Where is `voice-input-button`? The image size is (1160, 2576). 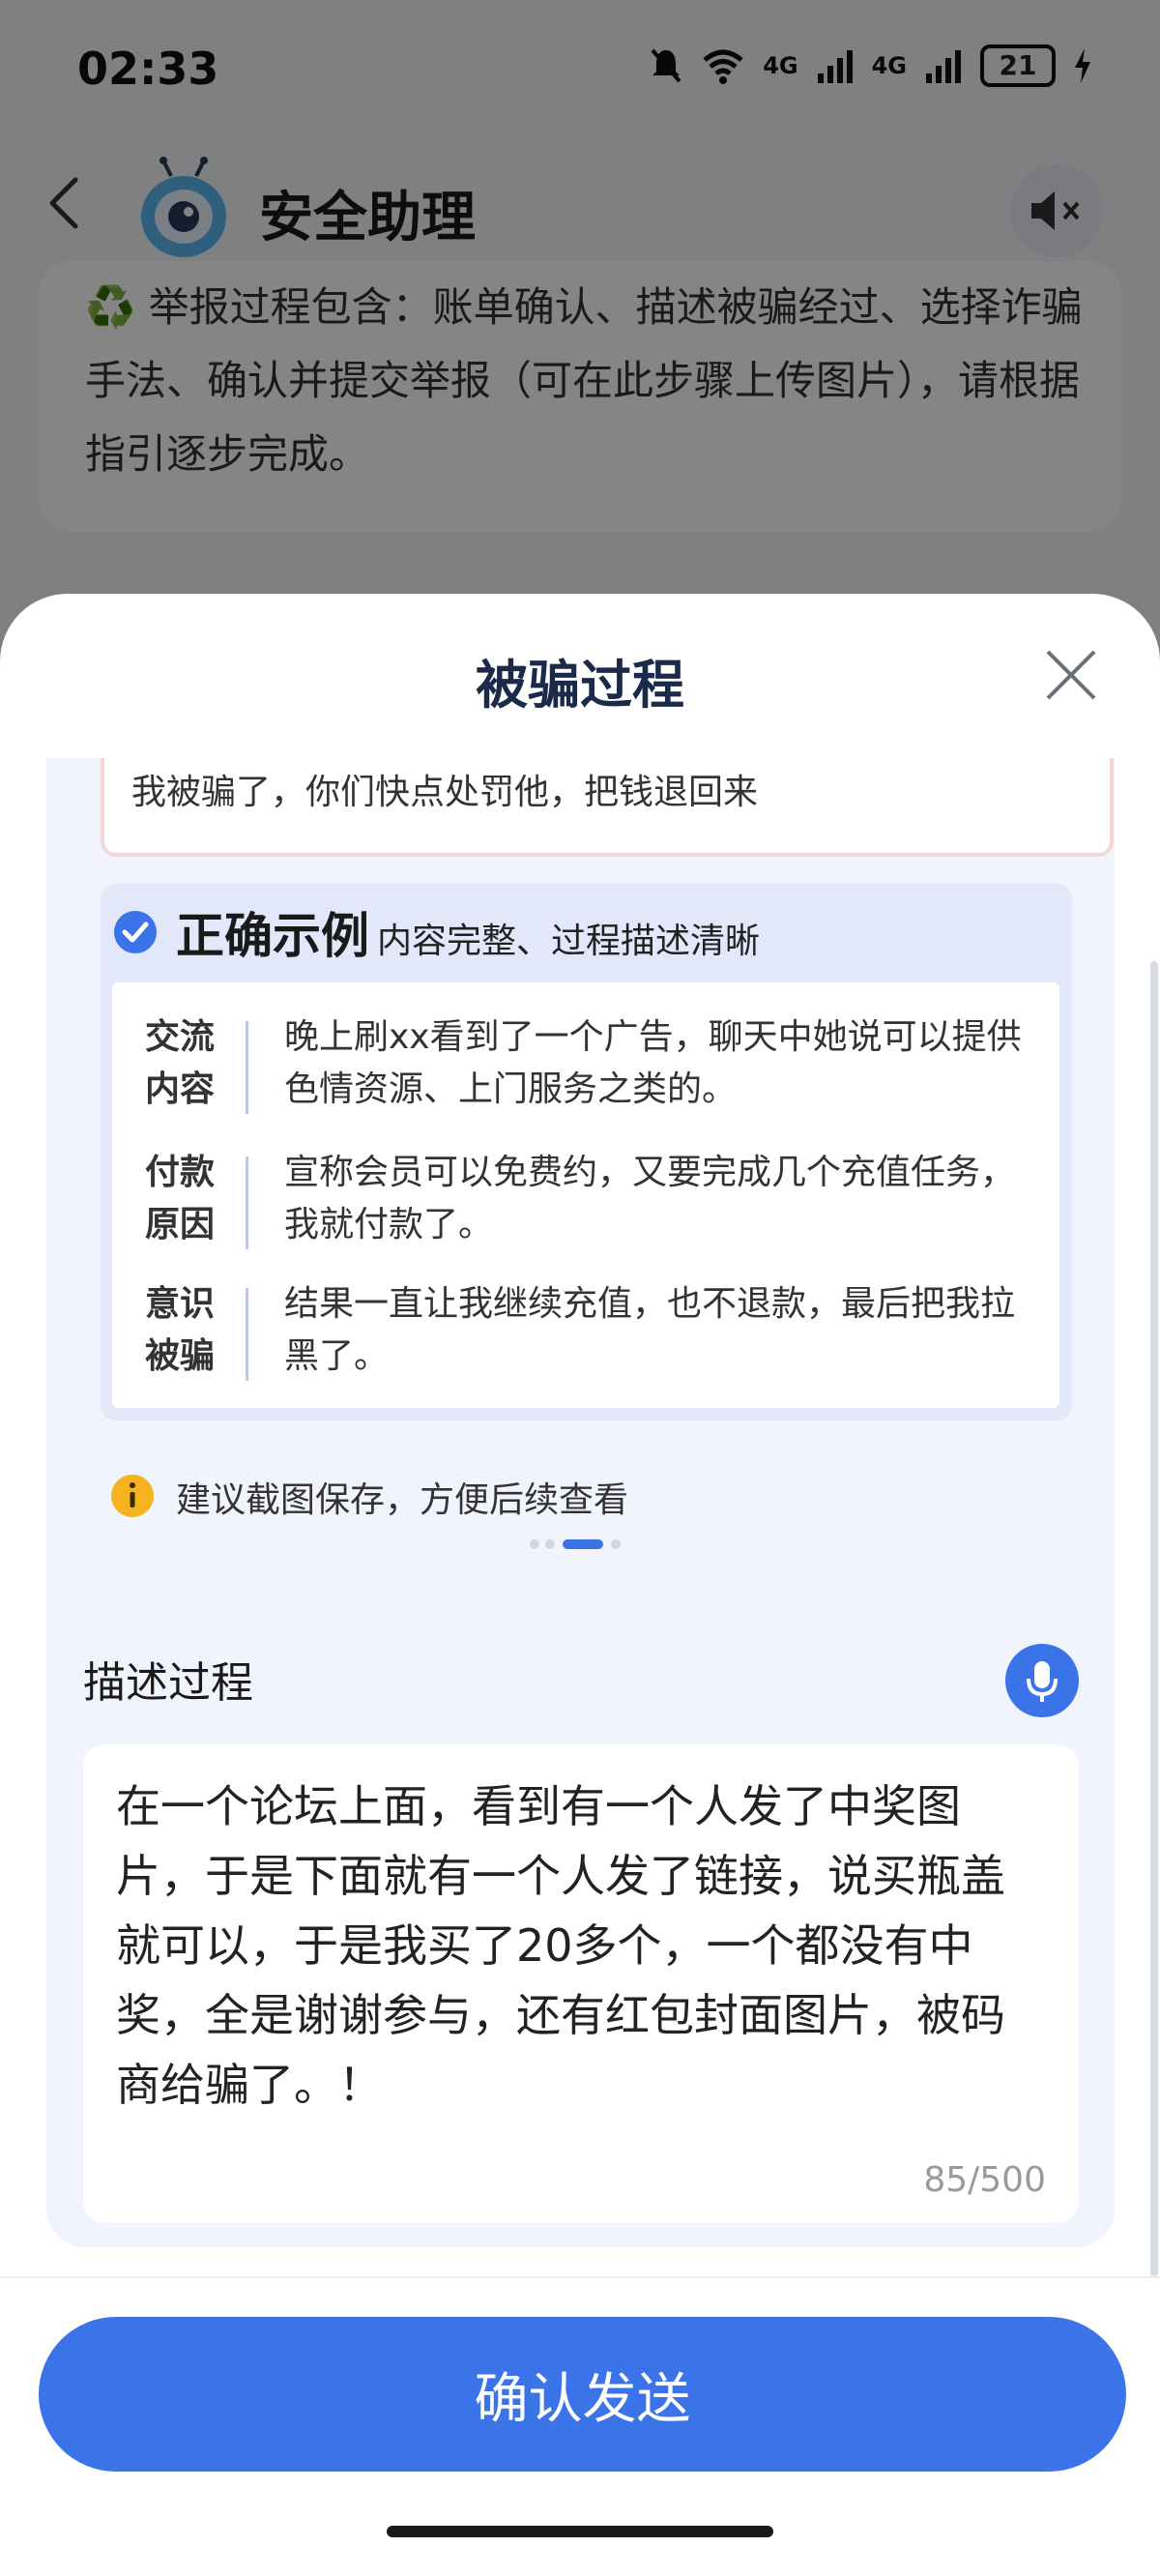 voice-input-button is located at coordinates (1042, 1680).